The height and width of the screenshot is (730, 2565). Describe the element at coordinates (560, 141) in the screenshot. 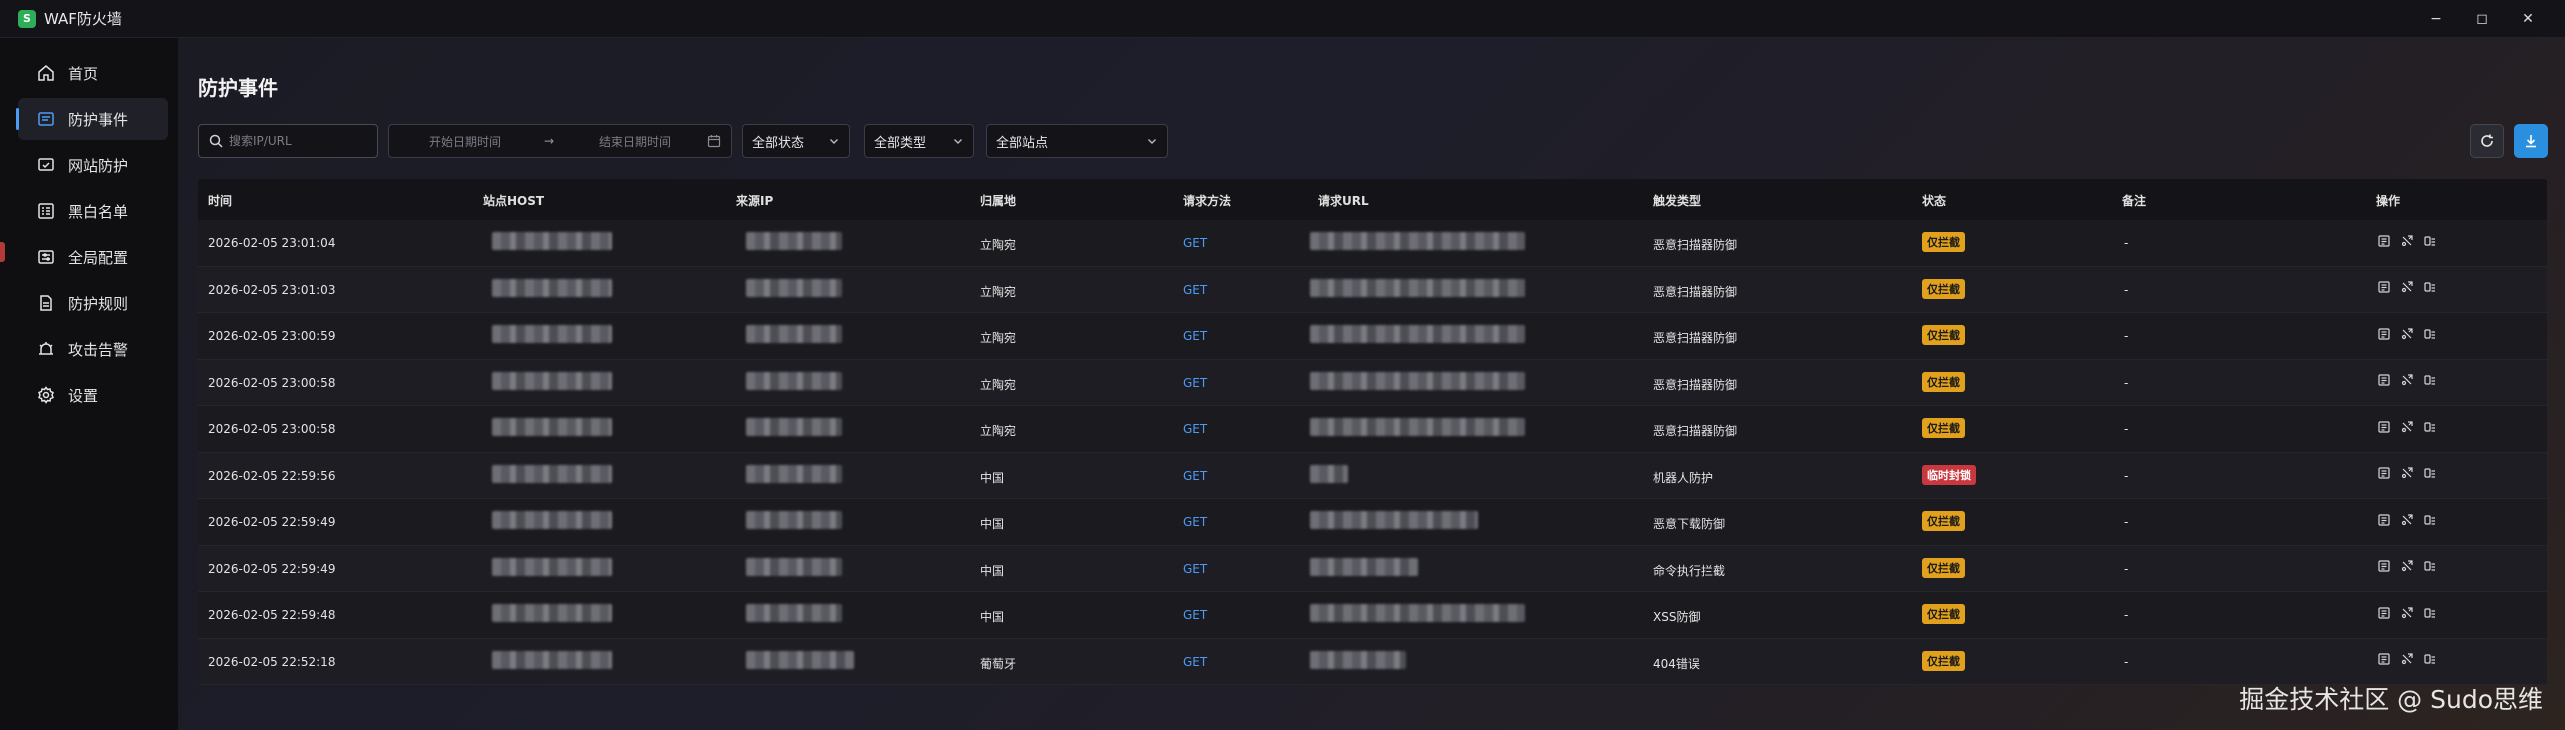

I see `date-range-picker: 开始日期时间 → 结束日期时间` at that location.